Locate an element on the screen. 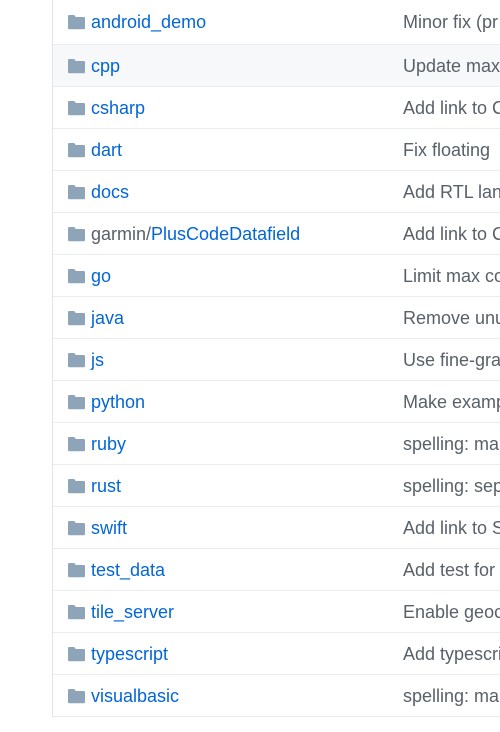 This screenshot has width=500, height=732. file-name-text: csharp is located at coordinates (118, 107).